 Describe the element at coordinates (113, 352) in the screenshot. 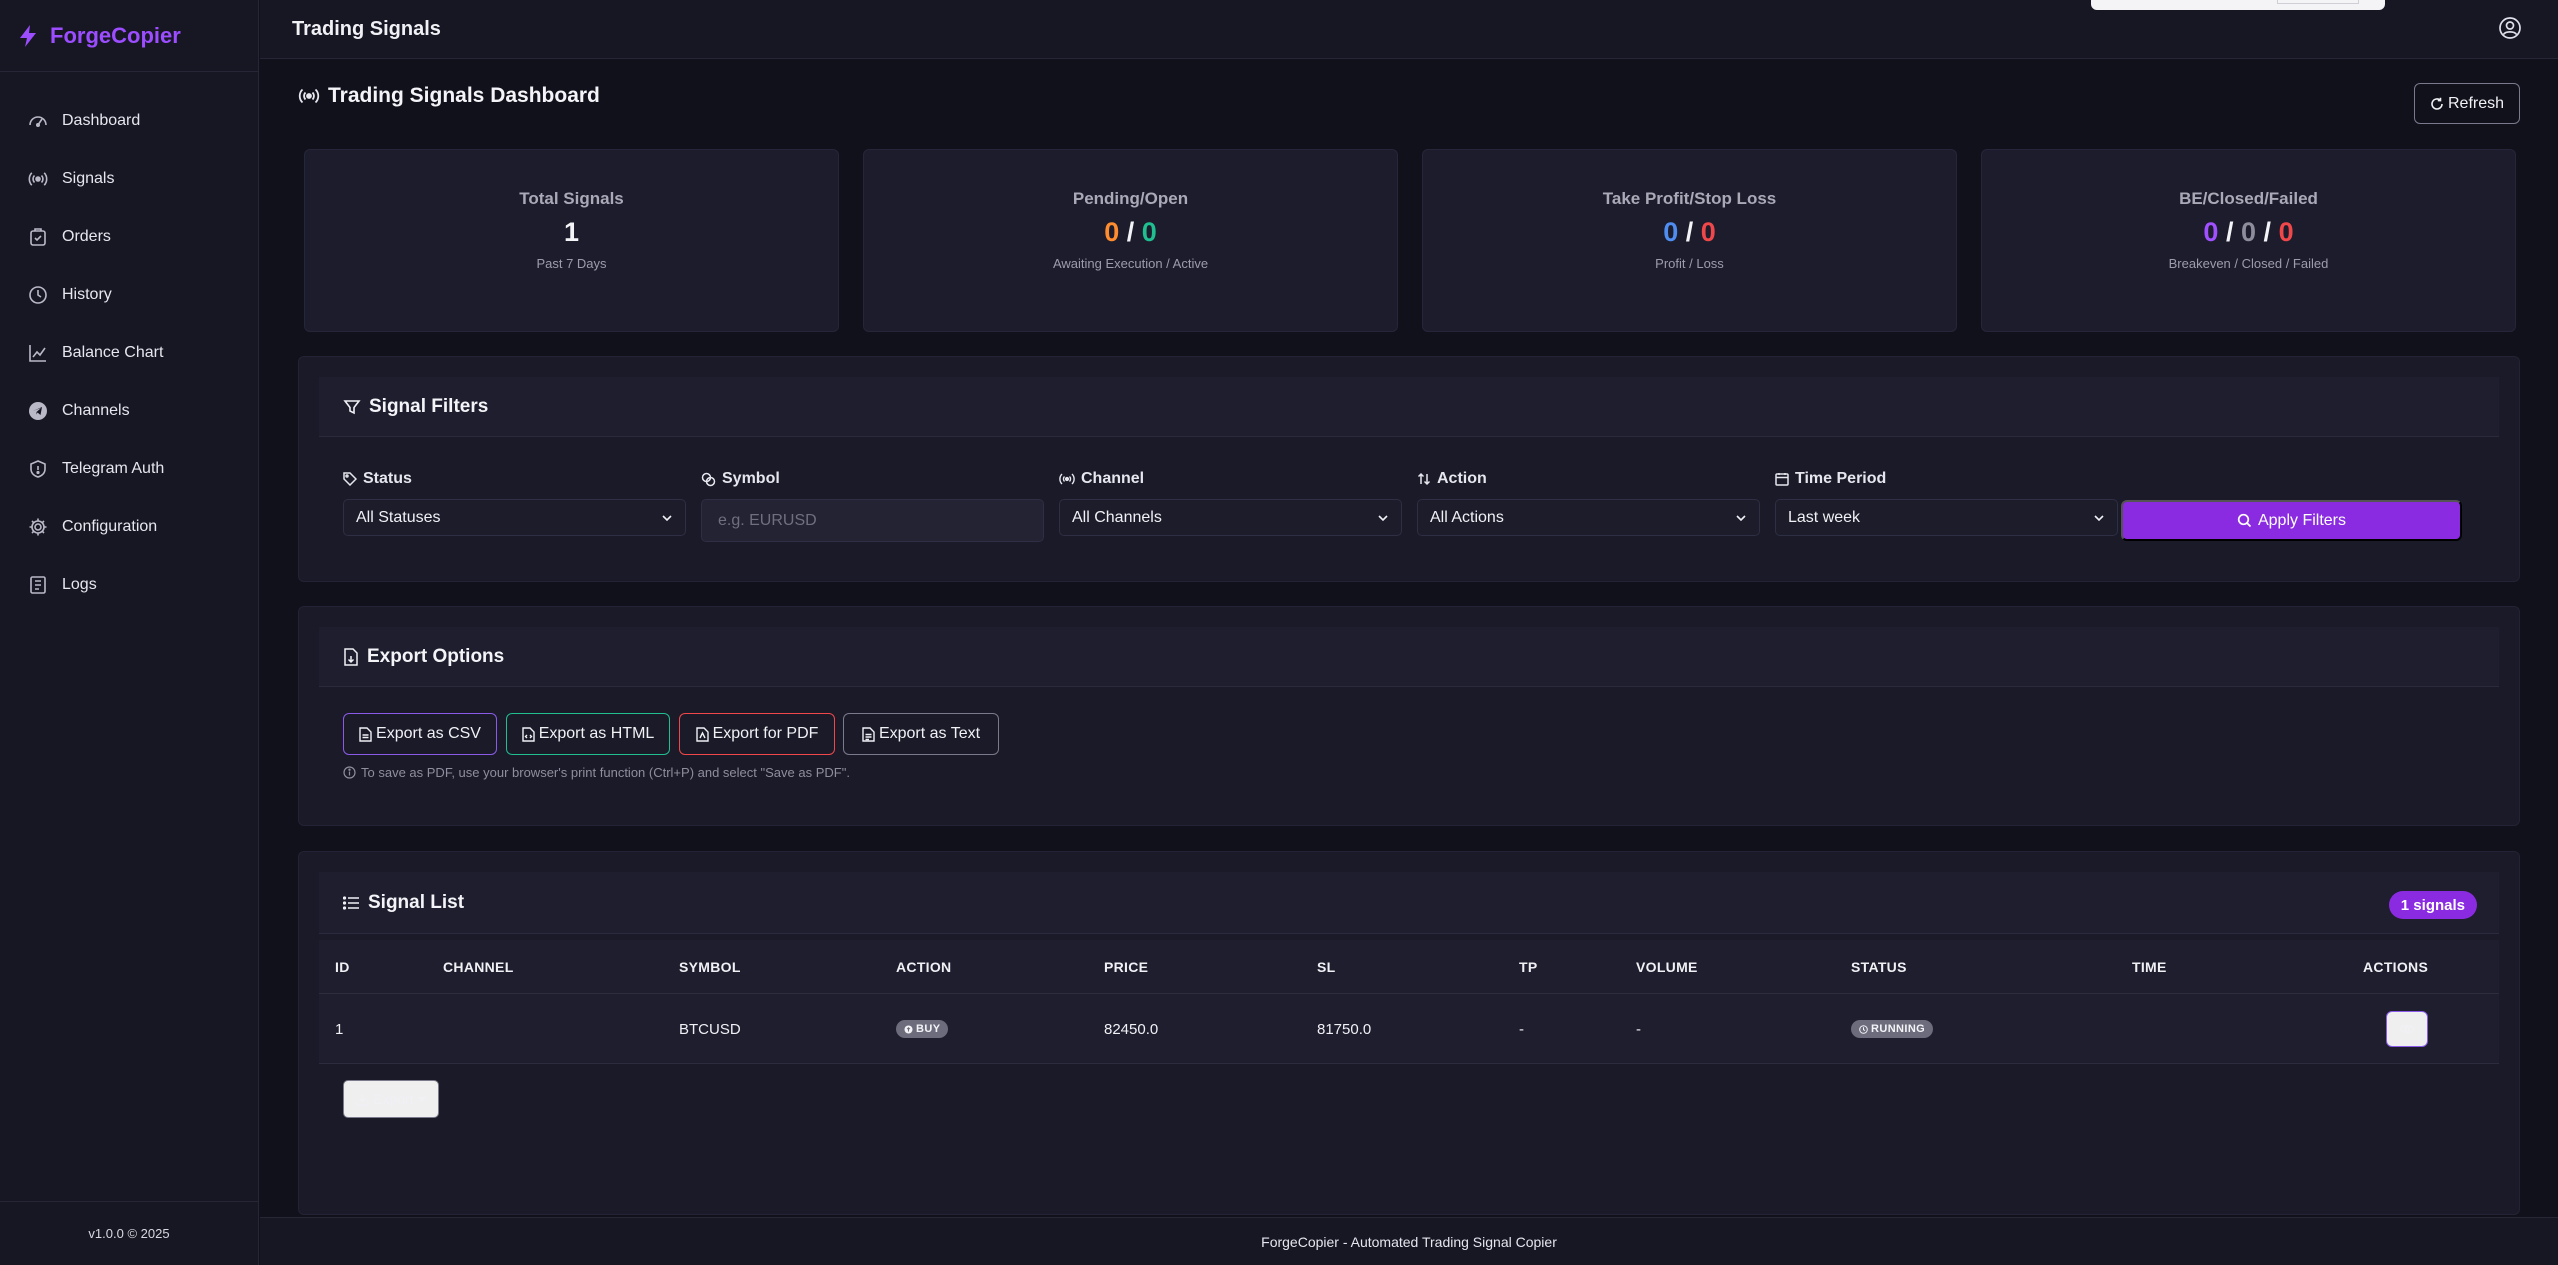

I see `sidebar-item-label: Balance Chart` at that location.